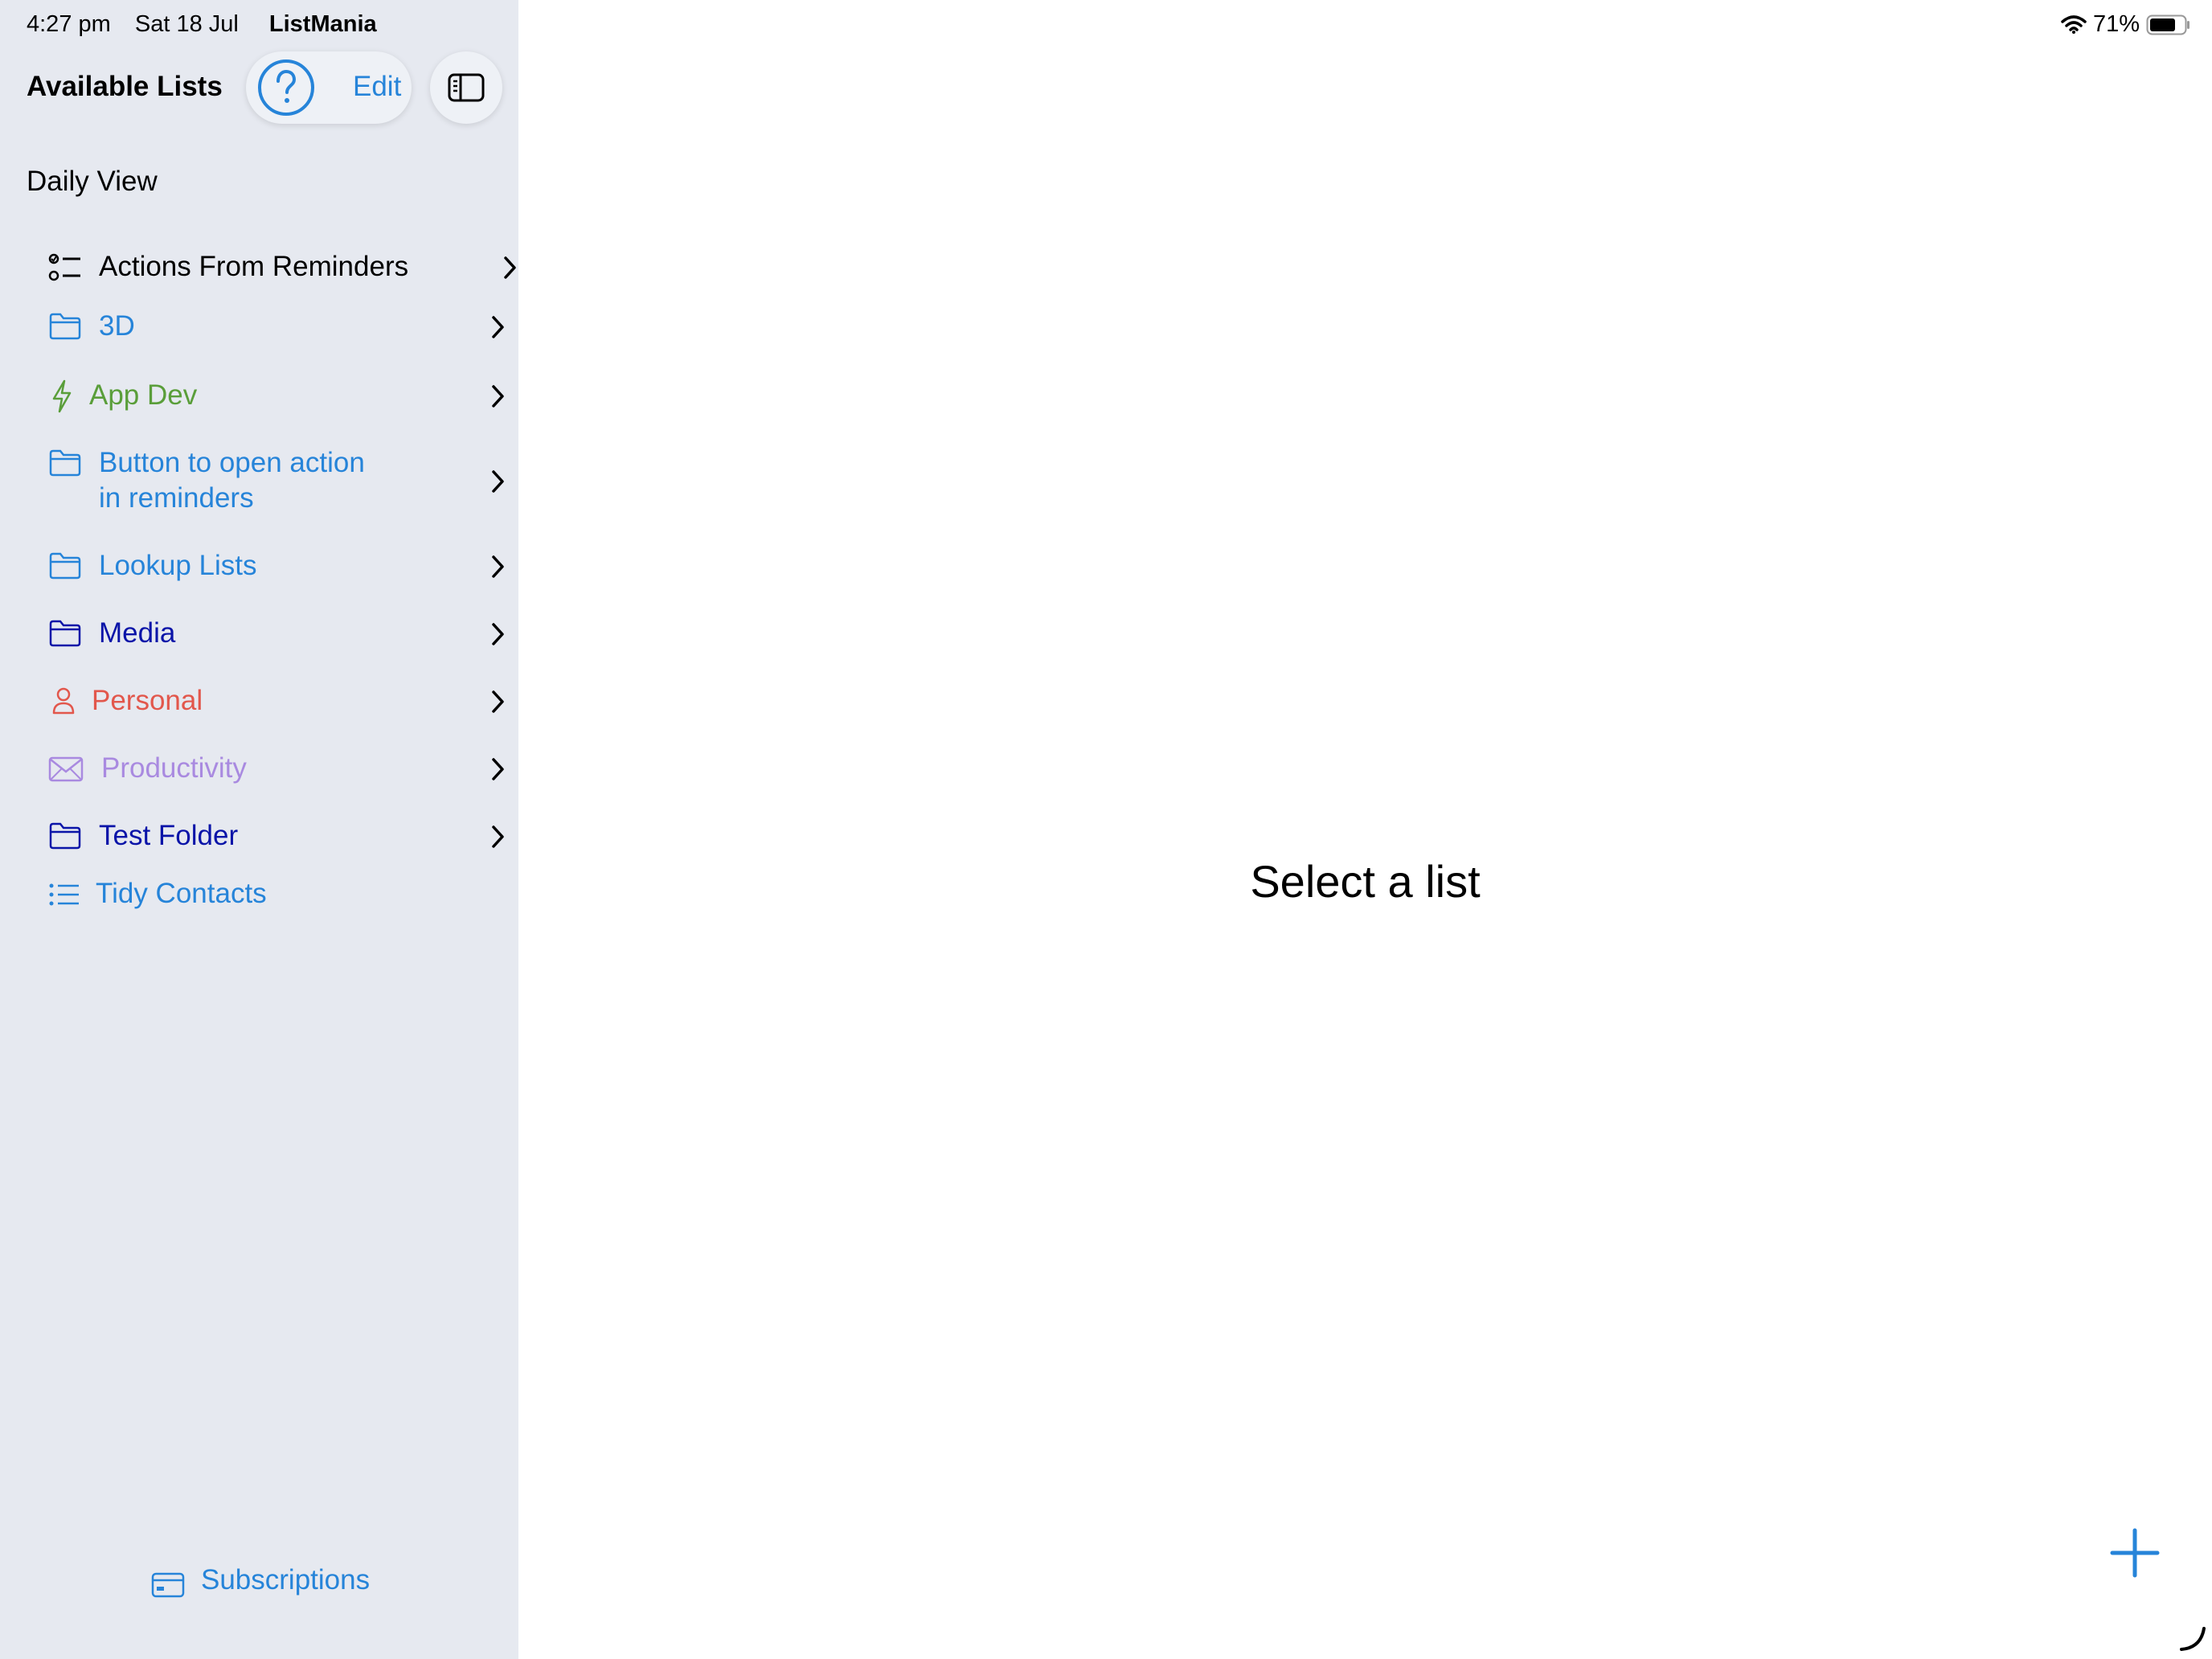 The width and height of the screenshot is (2212, 1659). What do you see at coordinates (277, 836) in the screenshot?
I see `sidebar-item-test-folder: Test Folder` at bounding box center [277, 836].